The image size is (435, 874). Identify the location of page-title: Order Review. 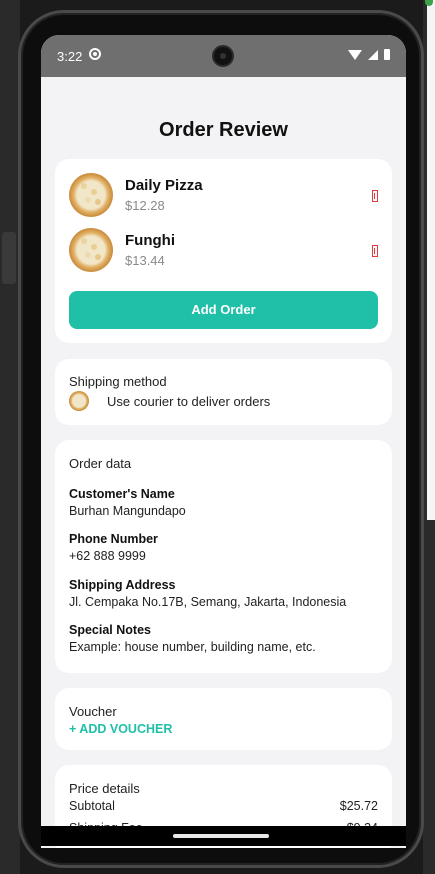
(223, 130).